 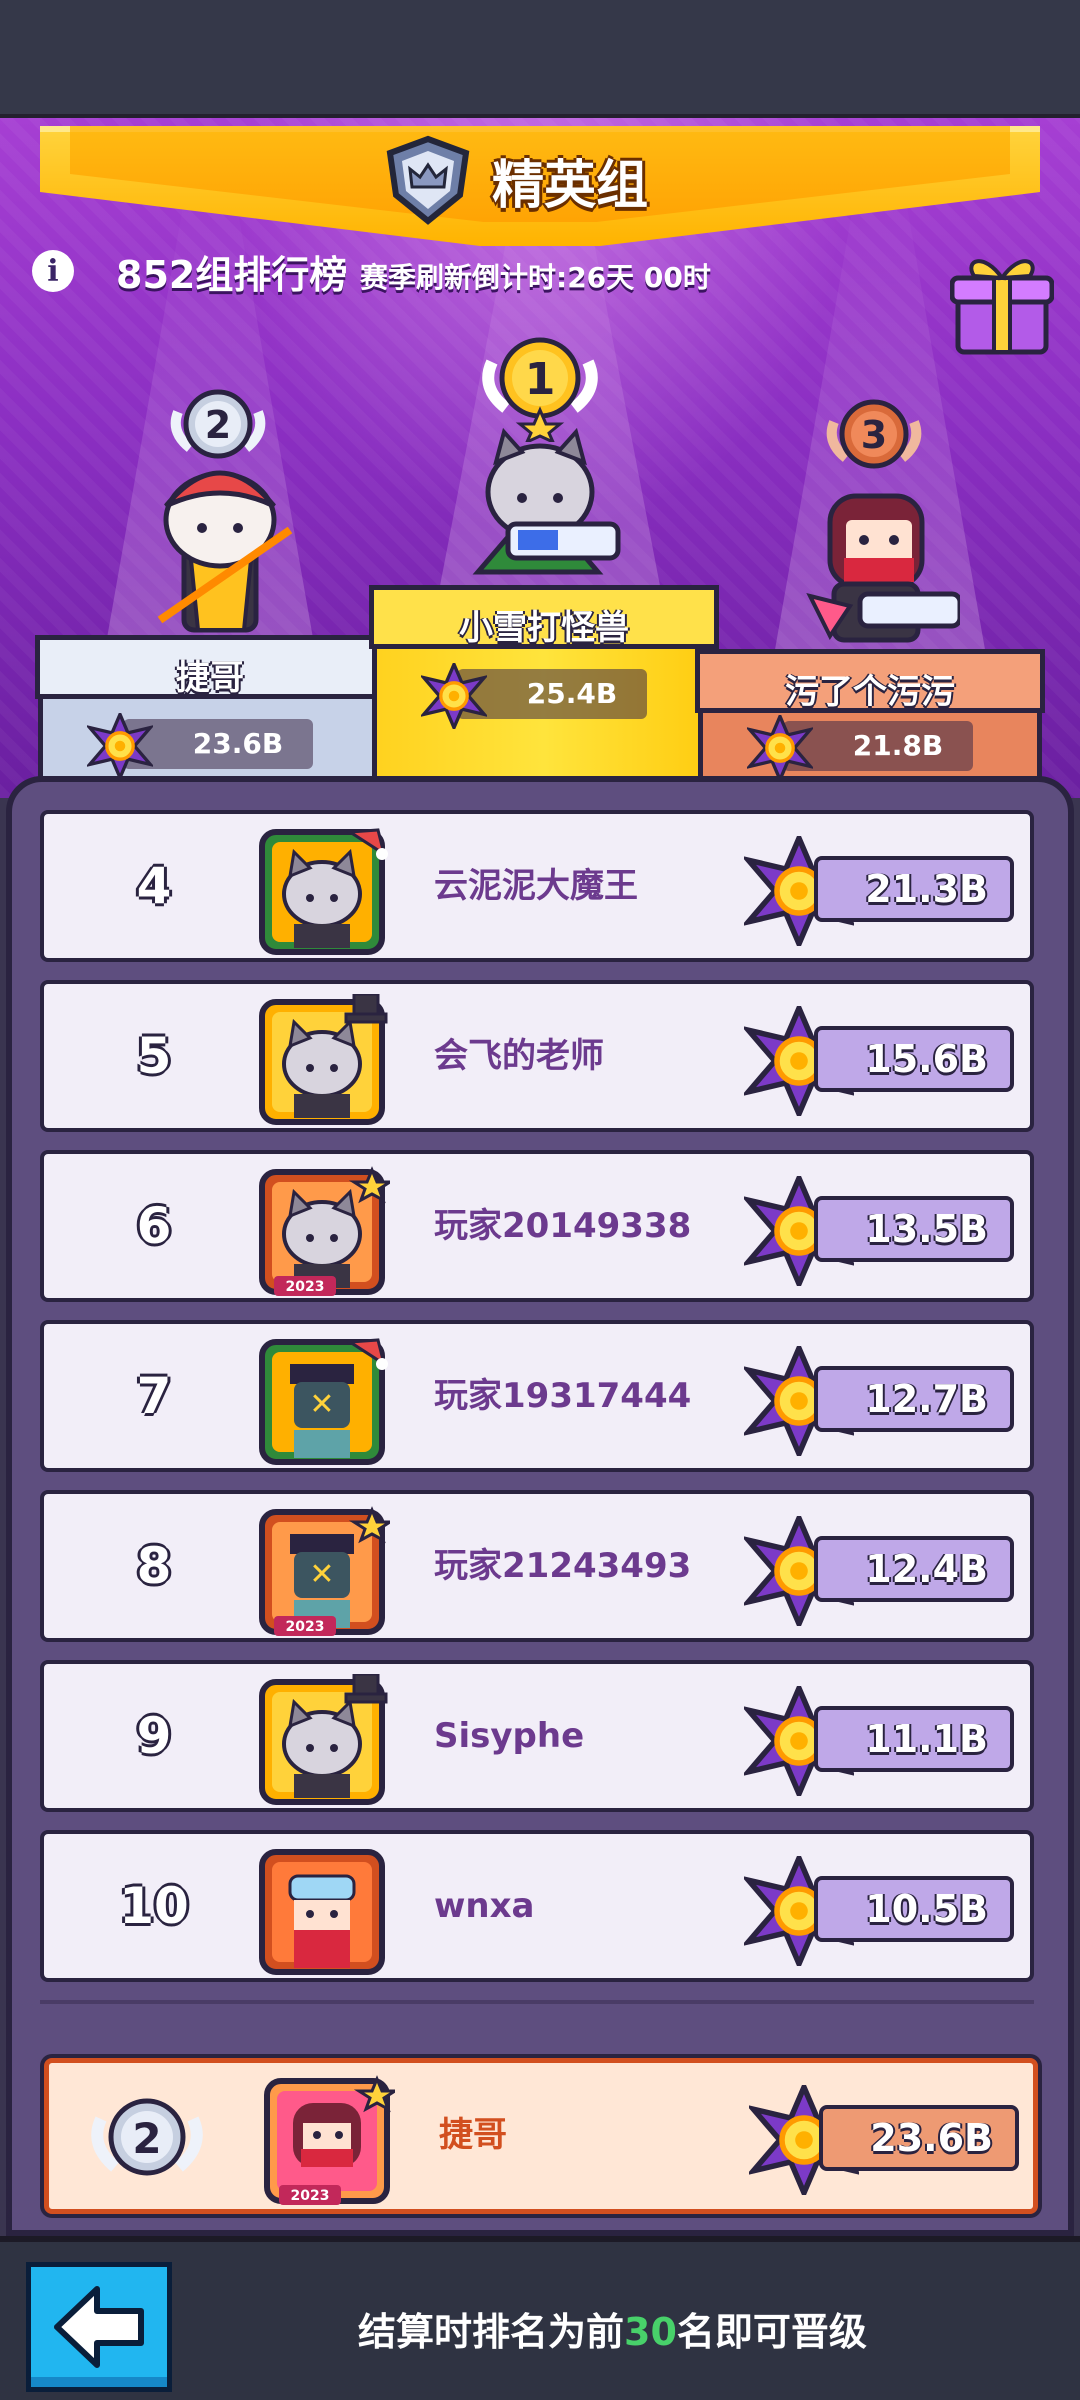 I want to click on player-score: 13.5B, so click(x=914, y=1229).